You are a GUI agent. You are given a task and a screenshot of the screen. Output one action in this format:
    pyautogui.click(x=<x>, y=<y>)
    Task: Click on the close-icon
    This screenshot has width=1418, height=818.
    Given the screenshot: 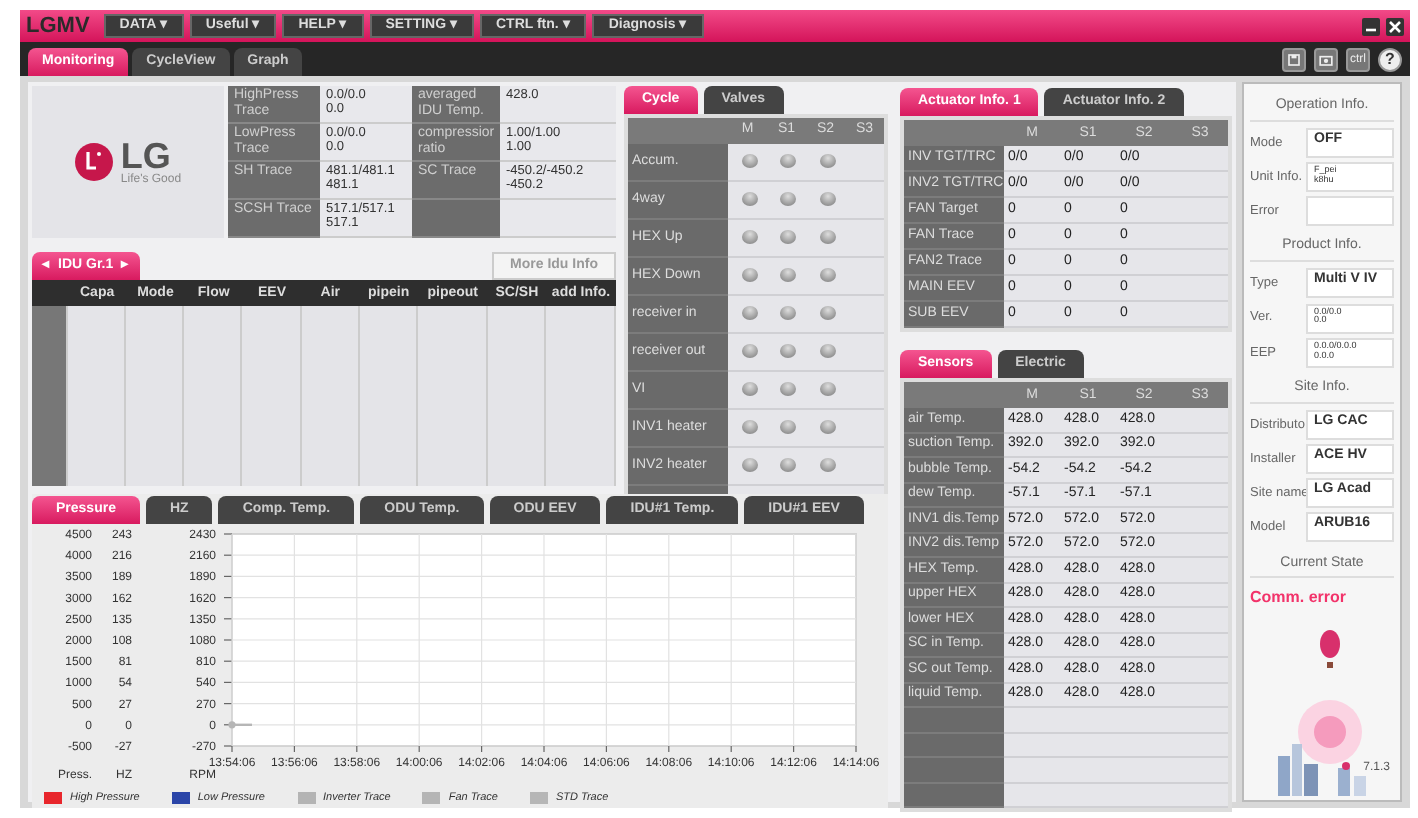 What is the action you would take?
    pyautogui.click(x=1395, y=26)
    